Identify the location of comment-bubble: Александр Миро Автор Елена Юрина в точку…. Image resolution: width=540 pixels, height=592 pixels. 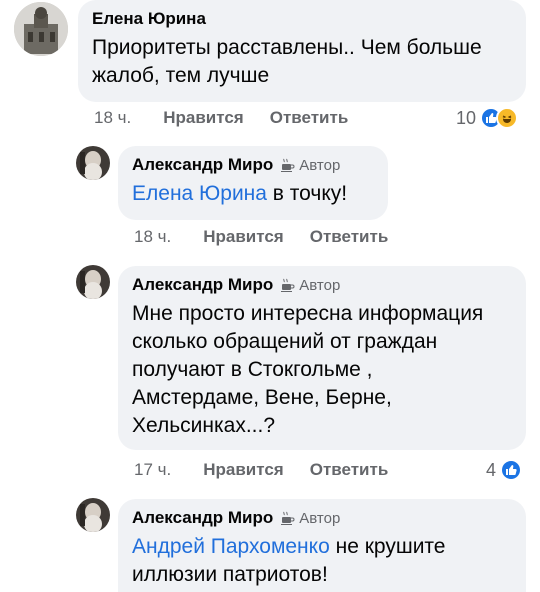
(253, 183).